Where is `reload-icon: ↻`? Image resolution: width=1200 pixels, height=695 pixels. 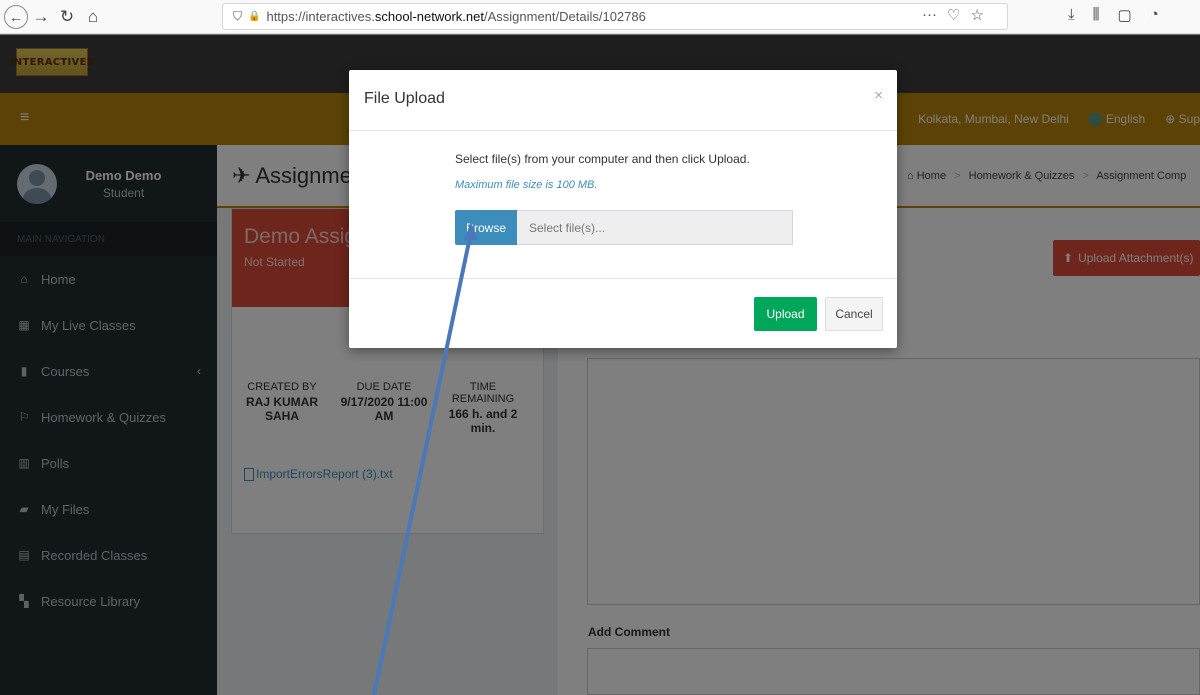 reload-icon: ↻ is located at coordinates (67, 17).